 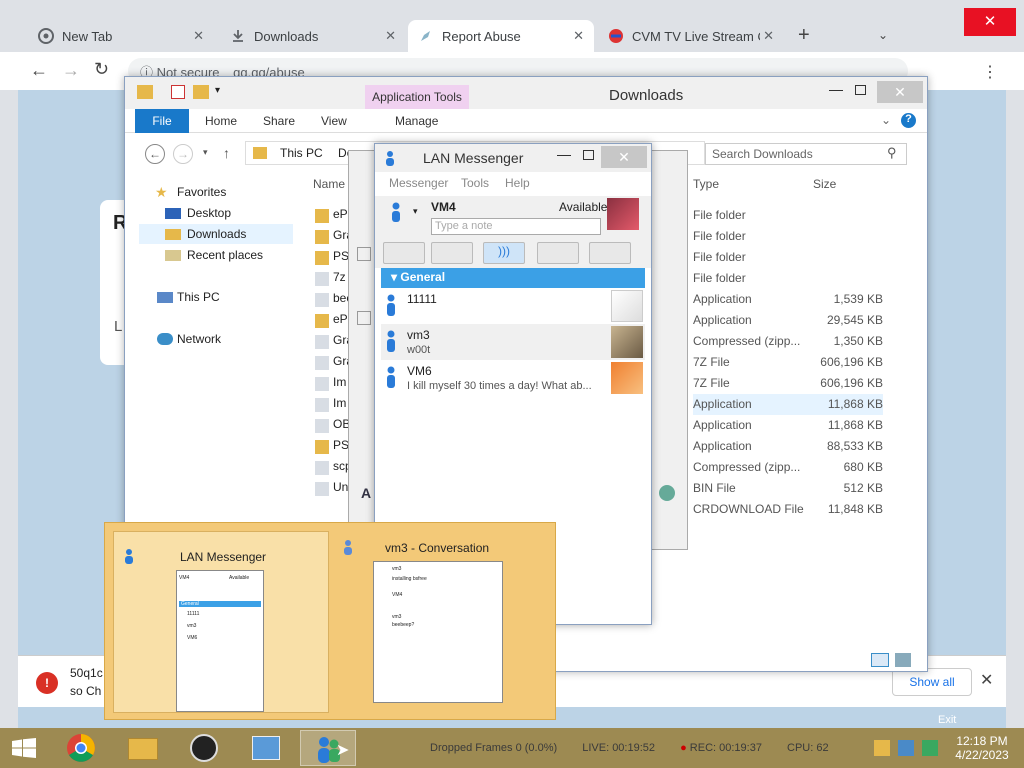 I want to click on reload-icon: ↻, so click(x=101, y=69).